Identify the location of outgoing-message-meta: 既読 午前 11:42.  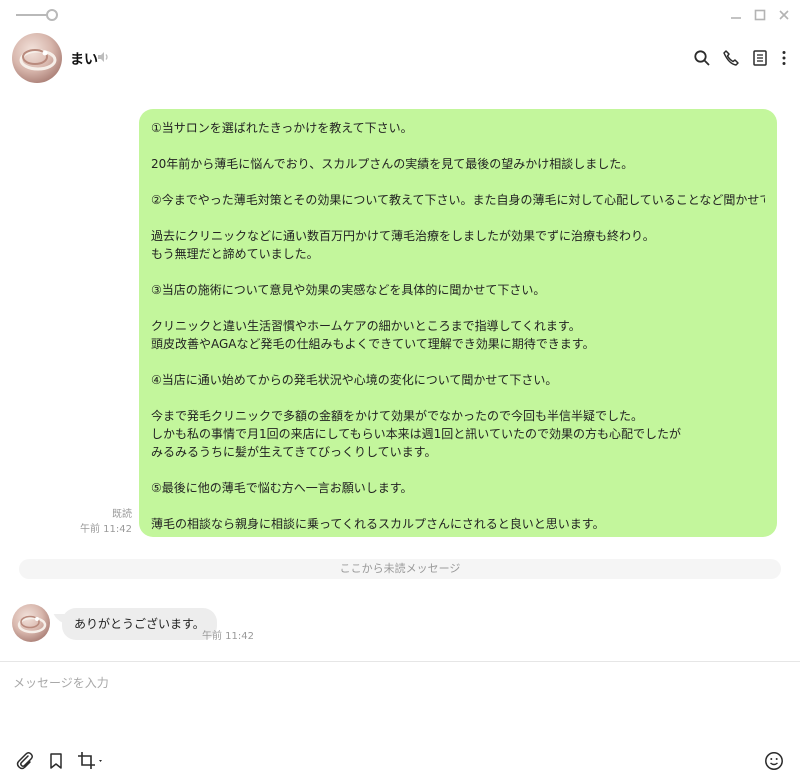
(106, 522).